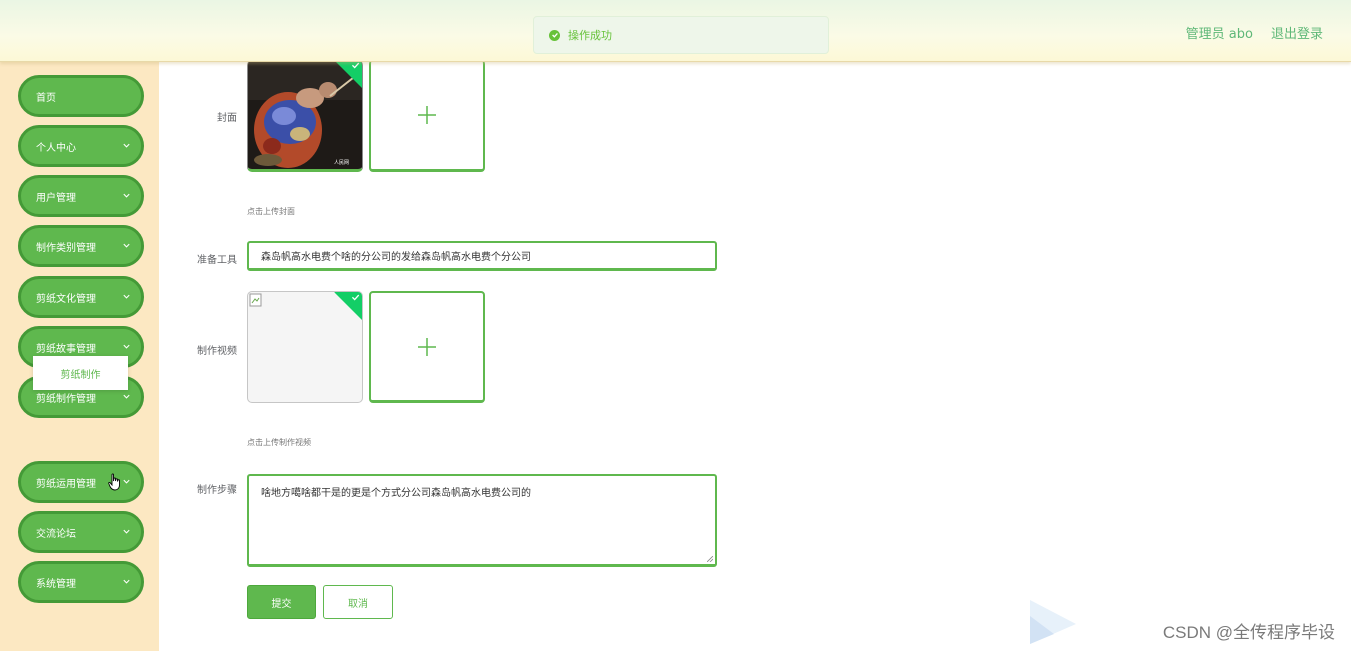  I want to click on logout-link: 退出登录, so click(1297, 32).